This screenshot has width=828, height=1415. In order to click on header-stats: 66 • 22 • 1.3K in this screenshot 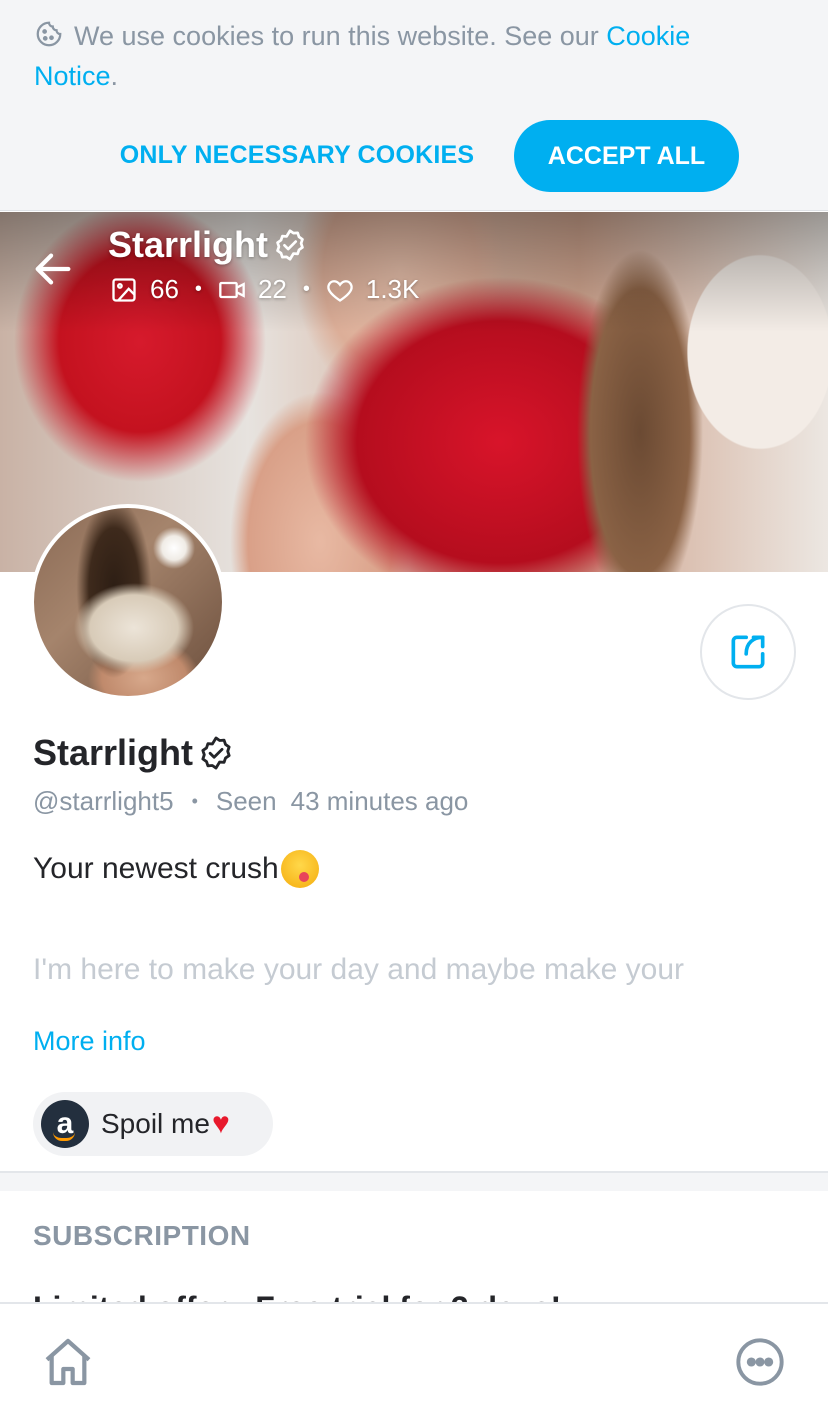, I will do `click(264, 289)`.